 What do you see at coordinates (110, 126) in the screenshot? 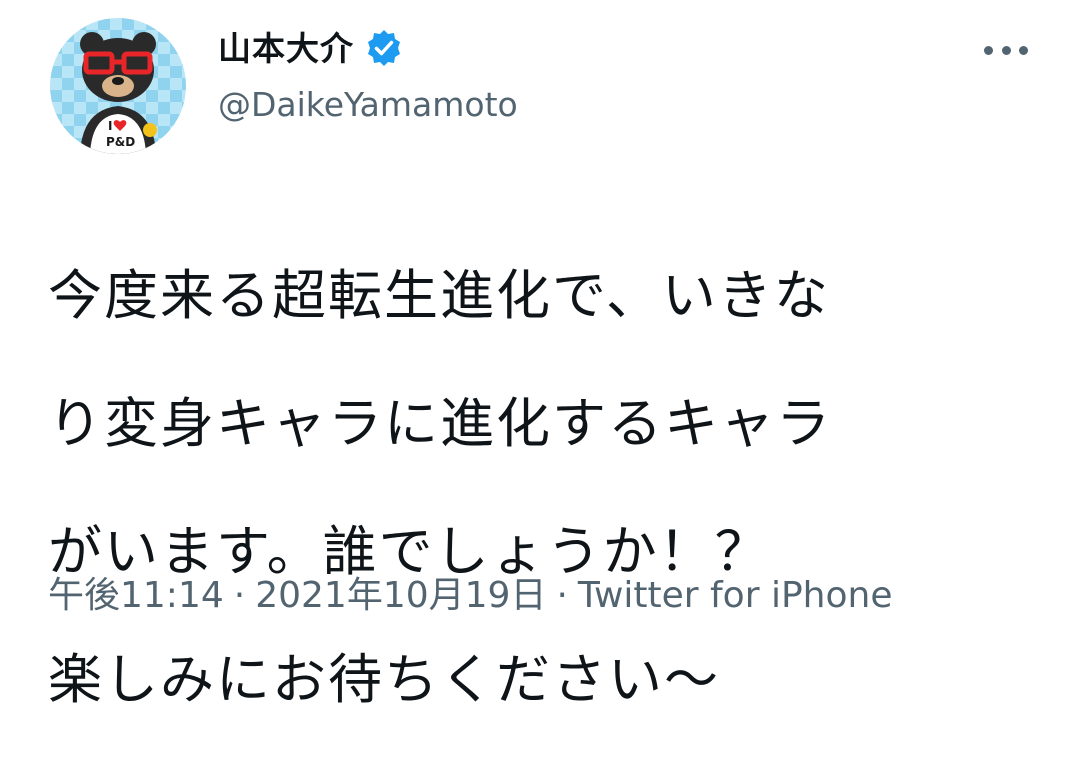
I see `svg-text: I` at bounding box center [110, 126].